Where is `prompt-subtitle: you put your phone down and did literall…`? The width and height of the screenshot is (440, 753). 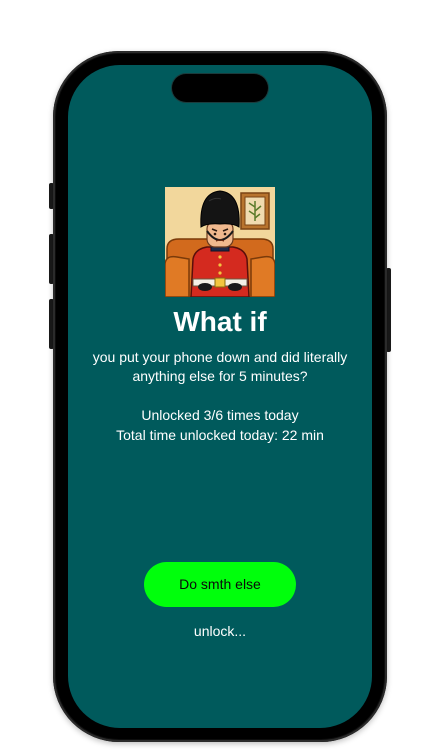
prompt-subtitle: you put your phone down and did literall… is located at coordinates (220, 366).